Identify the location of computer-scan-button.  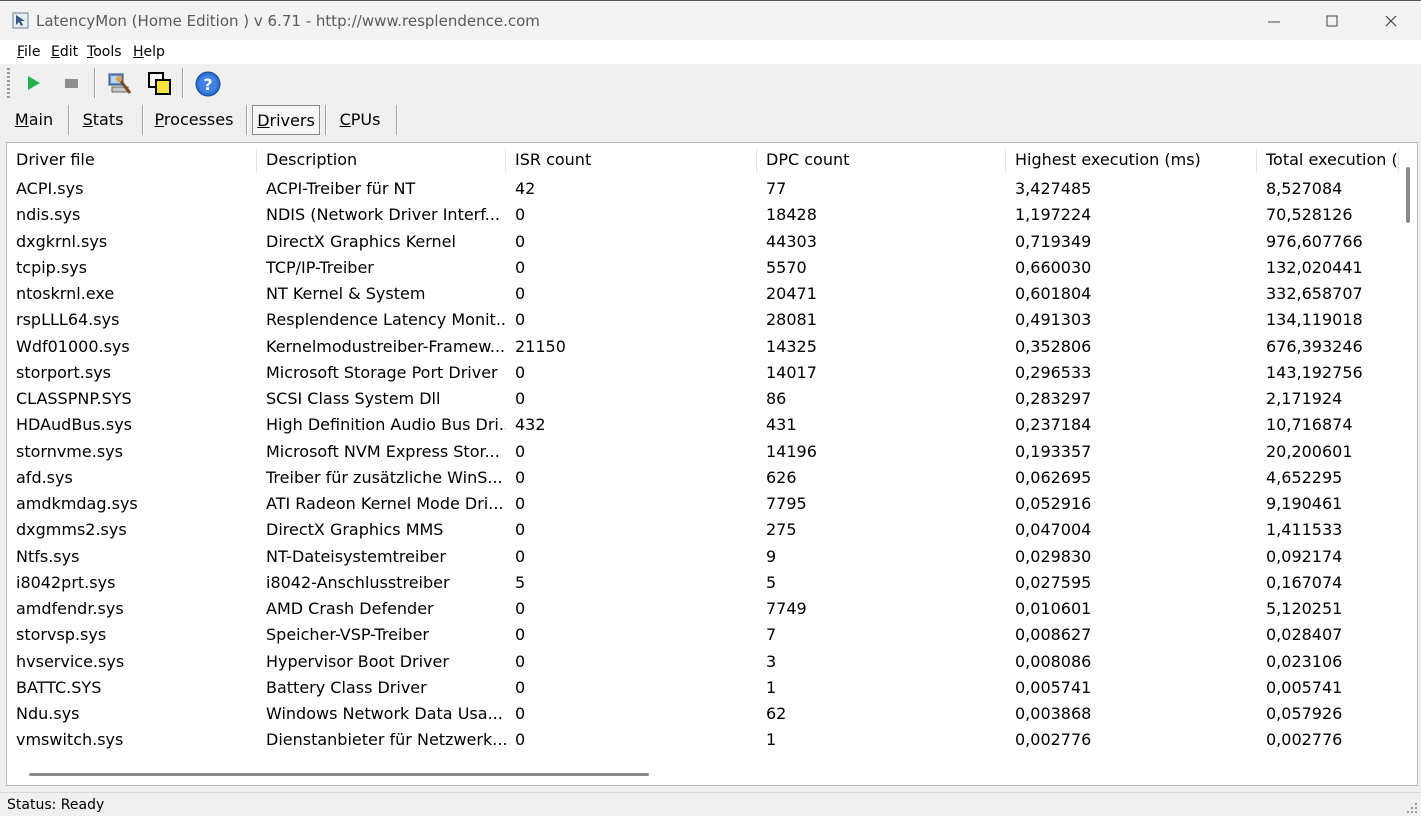
(118, 83).